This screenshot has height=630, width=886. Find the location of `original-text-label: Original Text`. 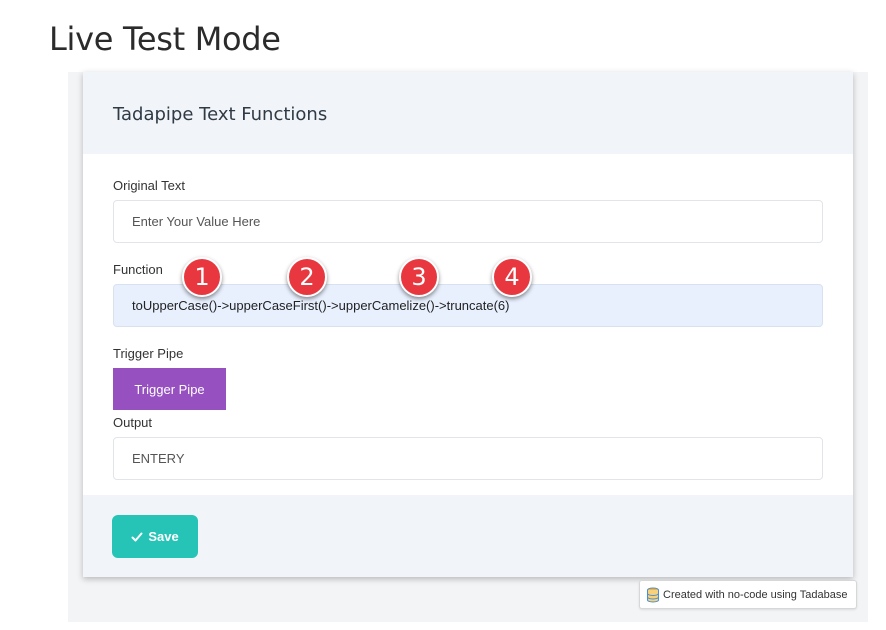

original-text-label: Original Text is located at coordinates (149, 185).